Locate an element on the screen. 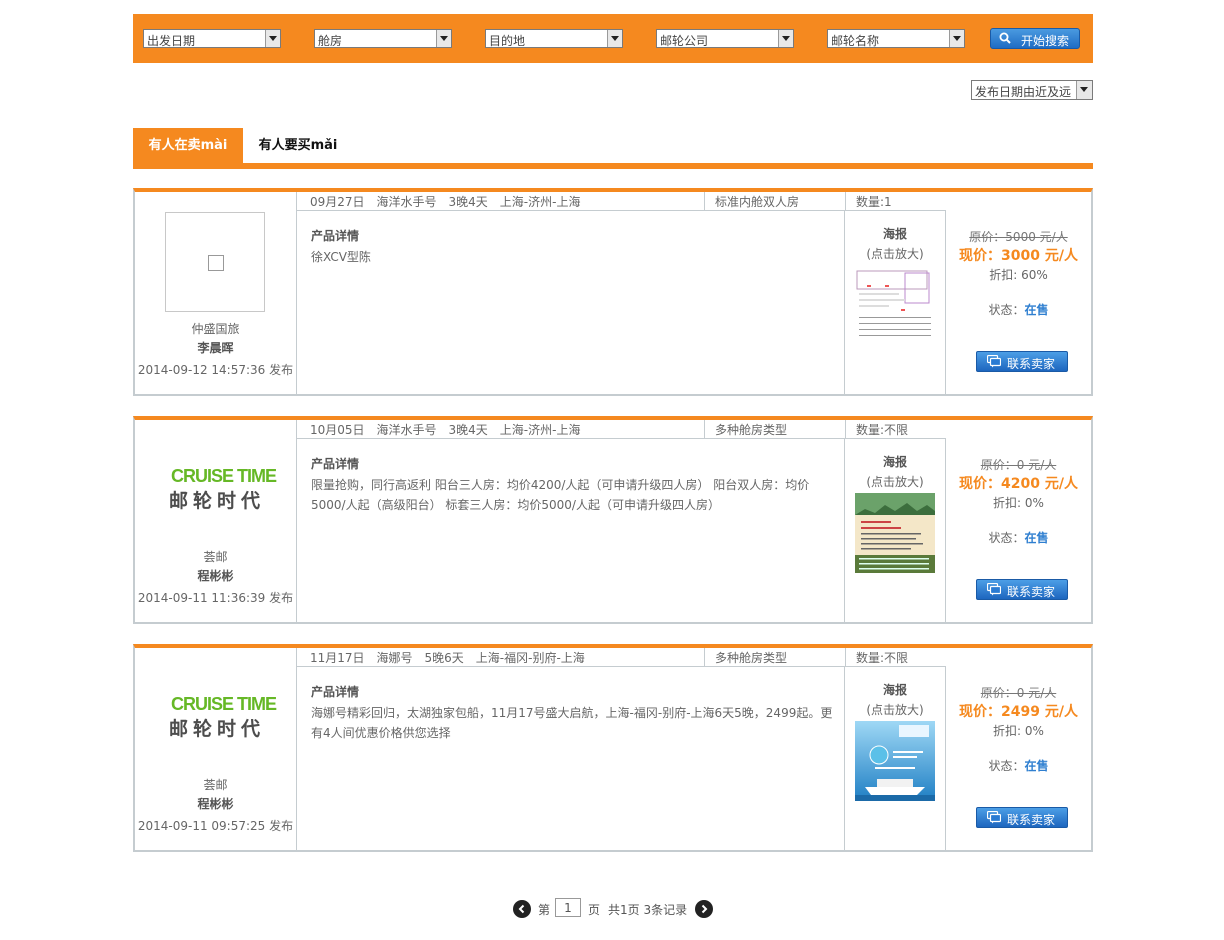  search-button-label: 开始搜索 is located at coordinates (1045, 41).